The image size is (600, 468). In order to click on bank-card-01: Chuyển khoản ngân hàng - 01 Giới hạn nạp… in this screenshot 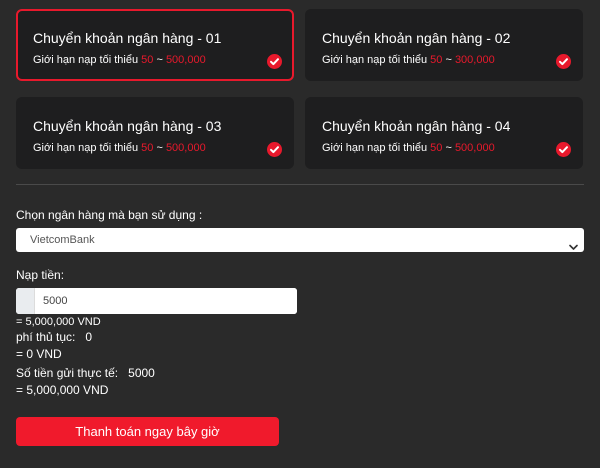, I will do `click(155, 45)`.